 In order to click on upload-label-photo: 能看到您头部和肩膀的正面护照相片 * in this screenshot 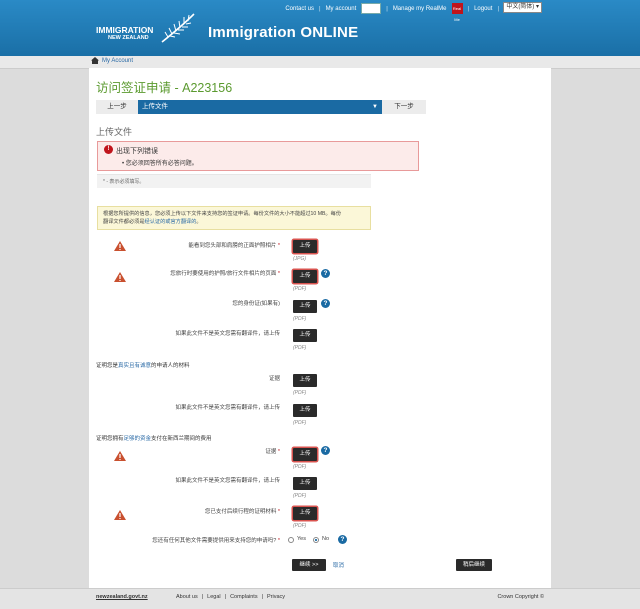, I will do `click(185, 245)`.